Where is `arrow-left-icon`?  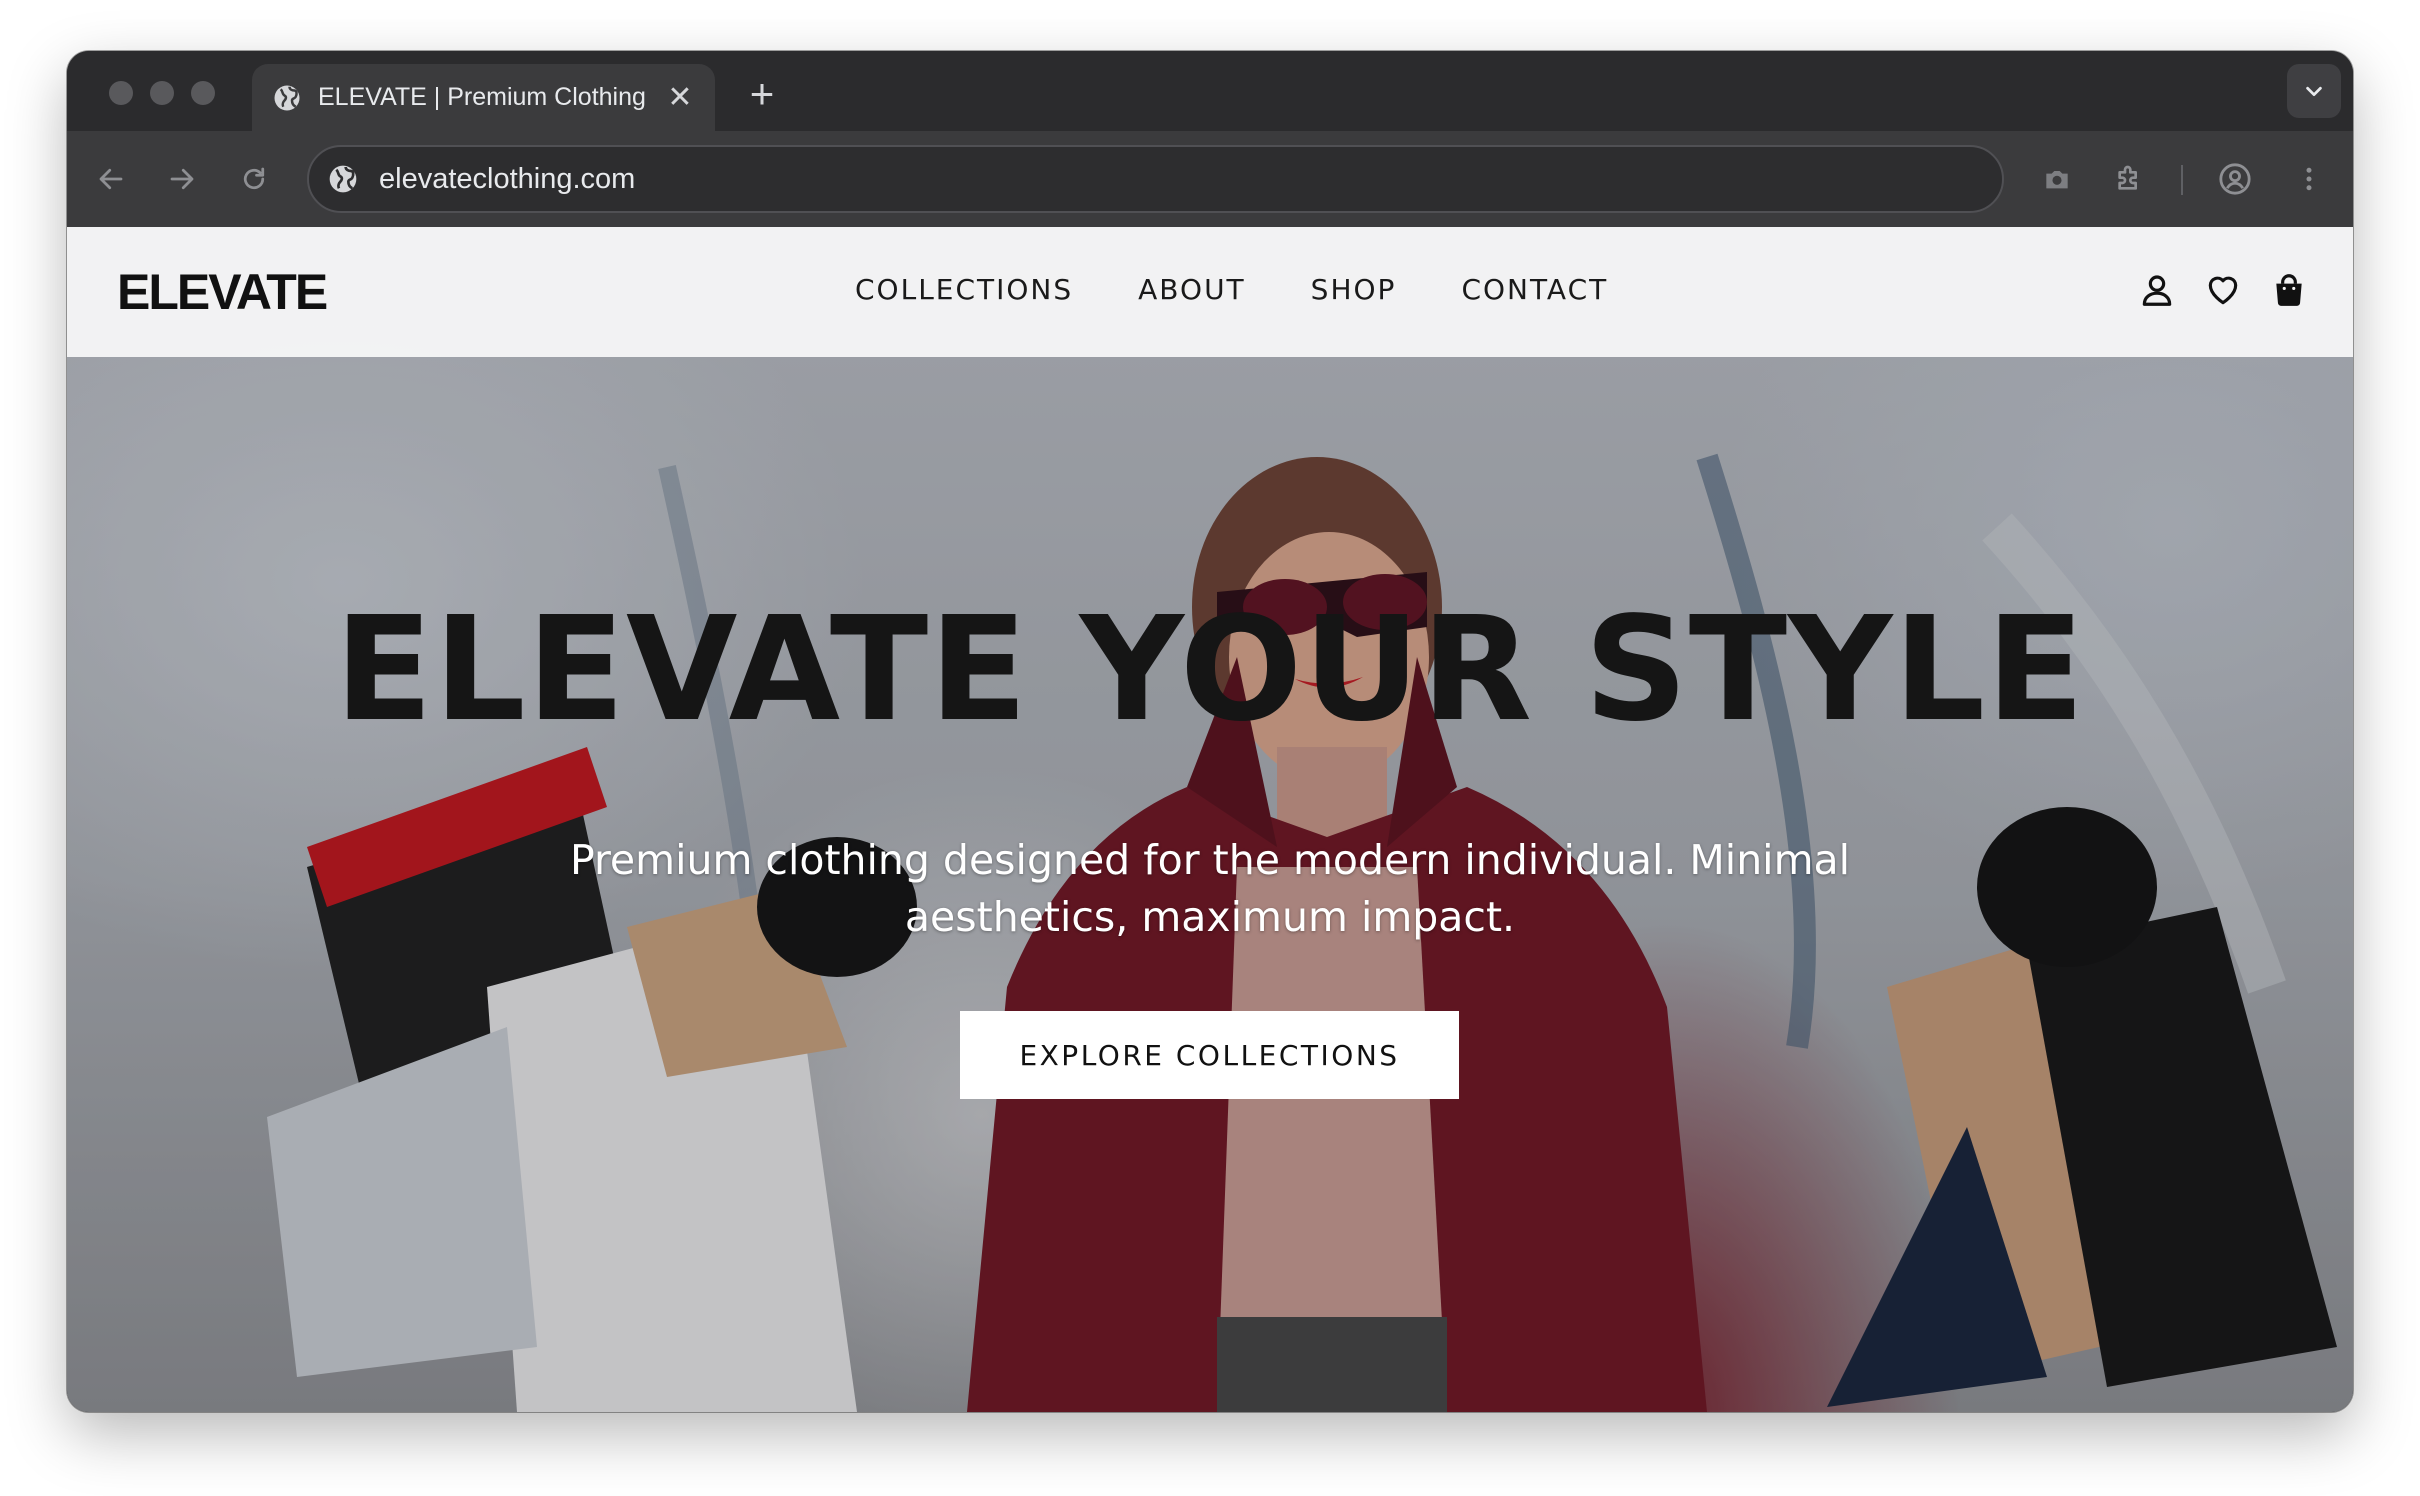 arrow-left-icon is located at coordinates (111, 179).